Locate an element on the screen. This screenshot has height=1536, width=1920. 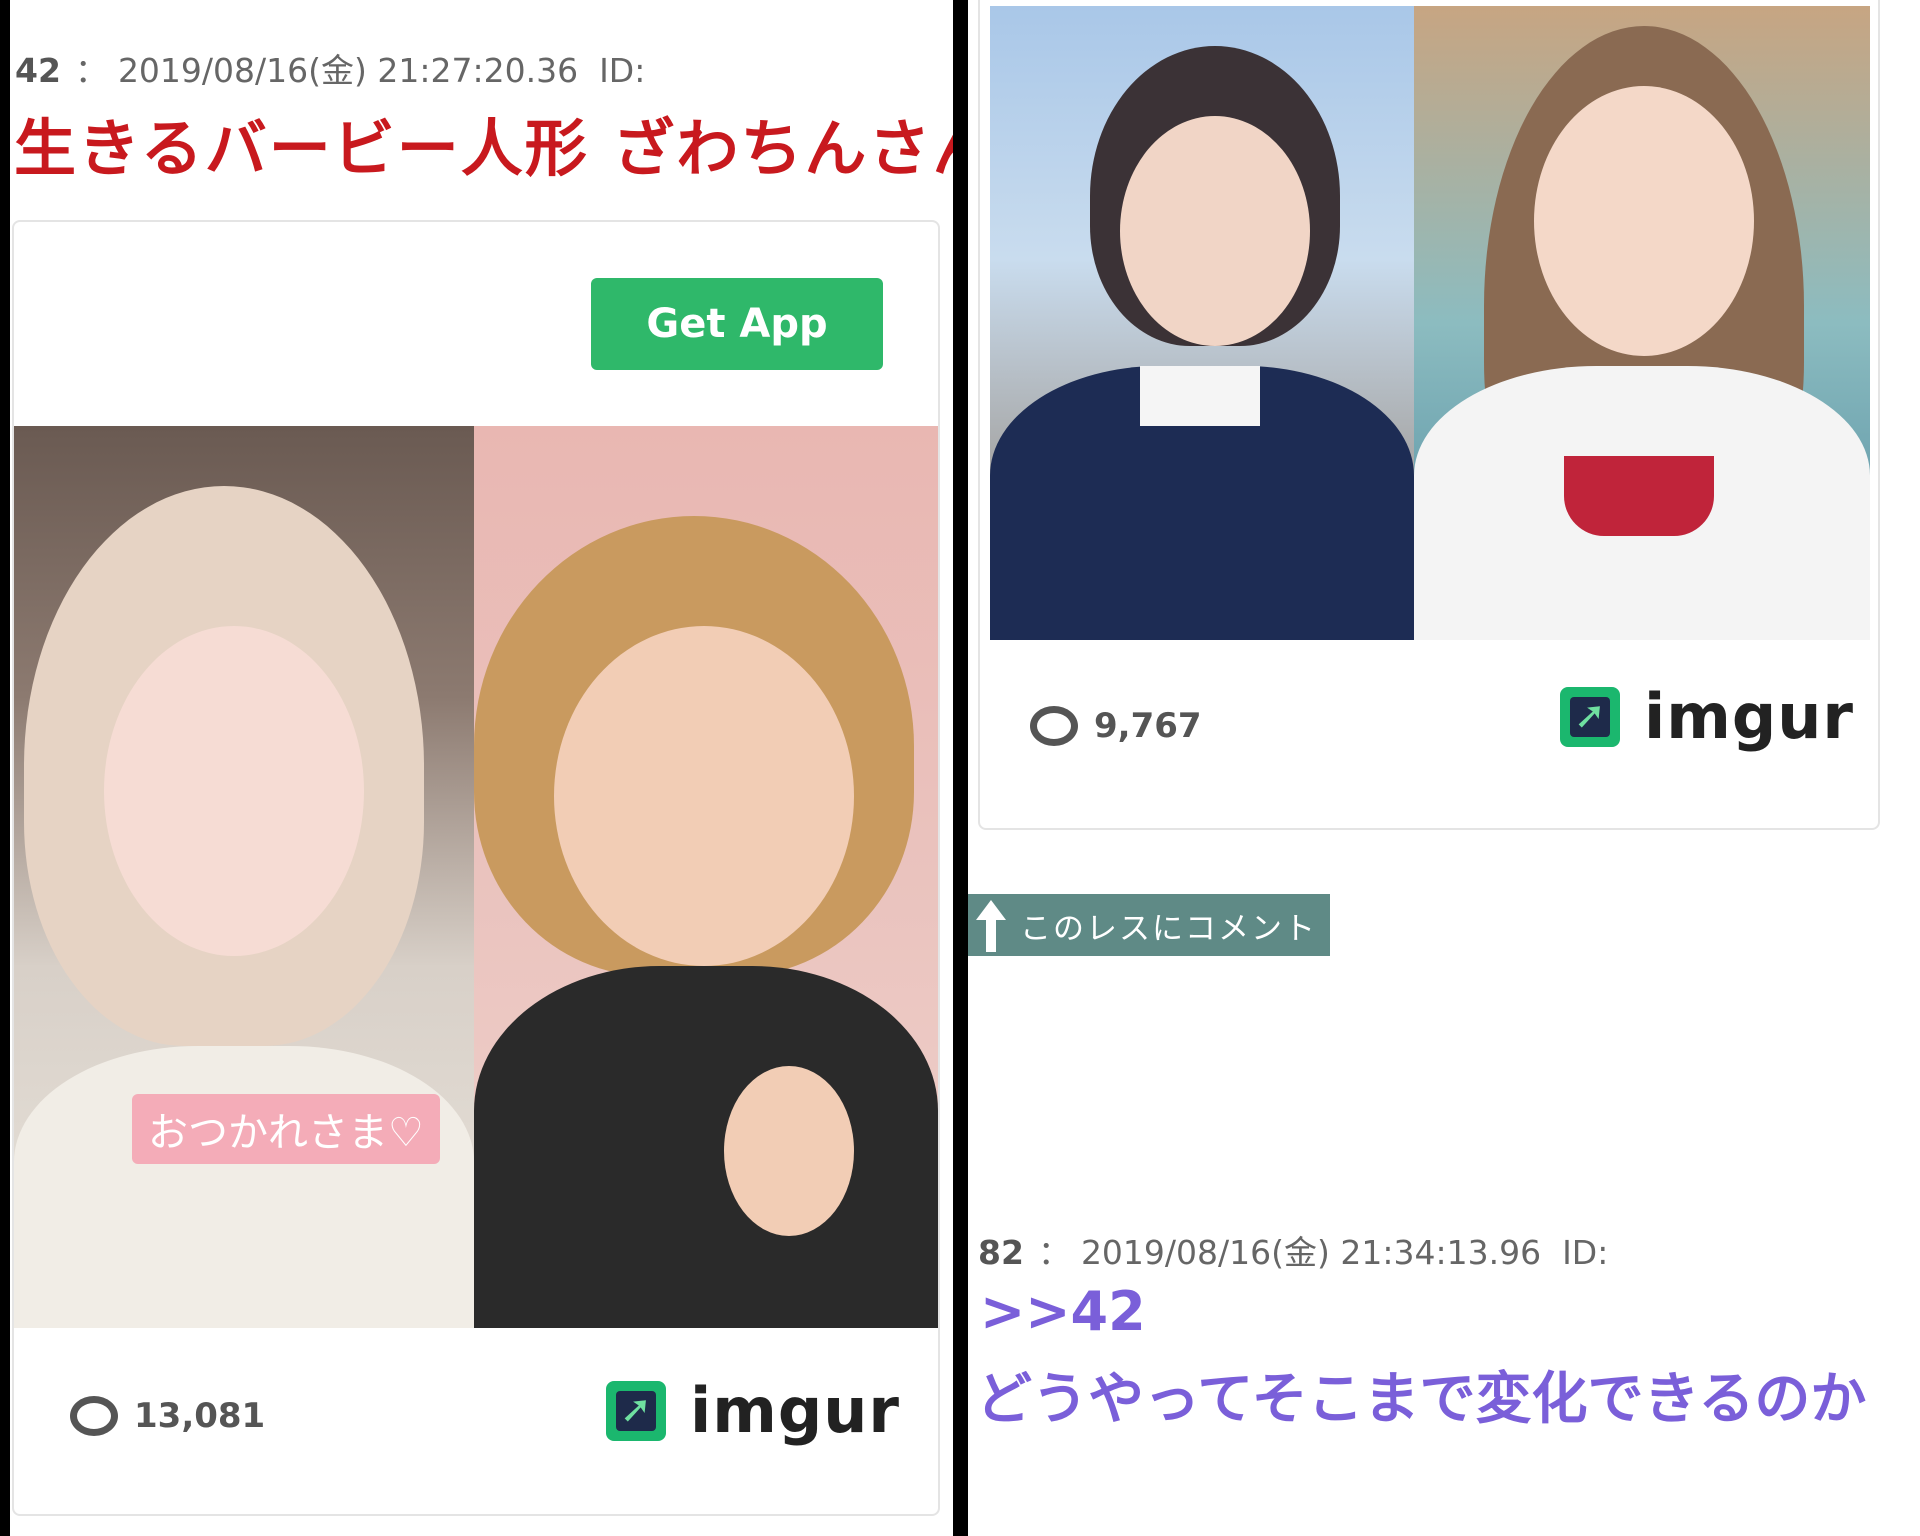
photo-left: おつかれさま♡ is located at coordinates (244, 877).